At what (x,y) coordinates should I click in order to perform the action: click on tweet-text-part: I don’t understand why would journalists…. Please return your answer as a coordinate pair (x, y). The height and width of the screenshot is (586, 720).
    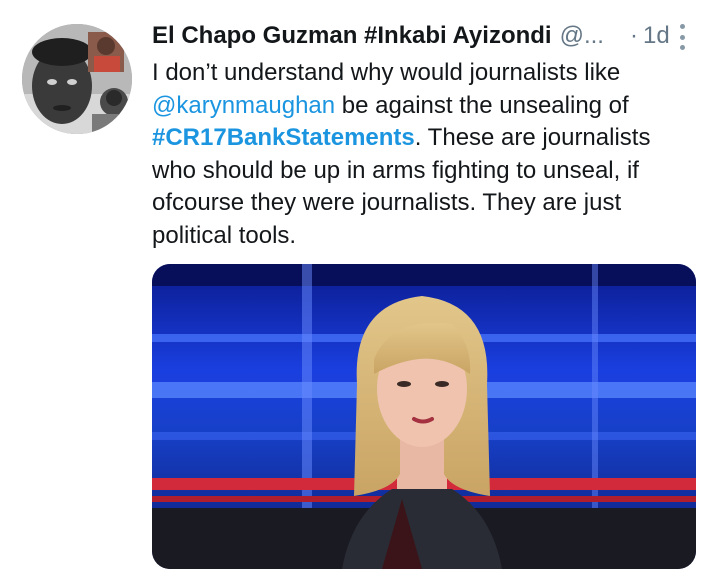
    Looking at the image, I should click on (386, 72).